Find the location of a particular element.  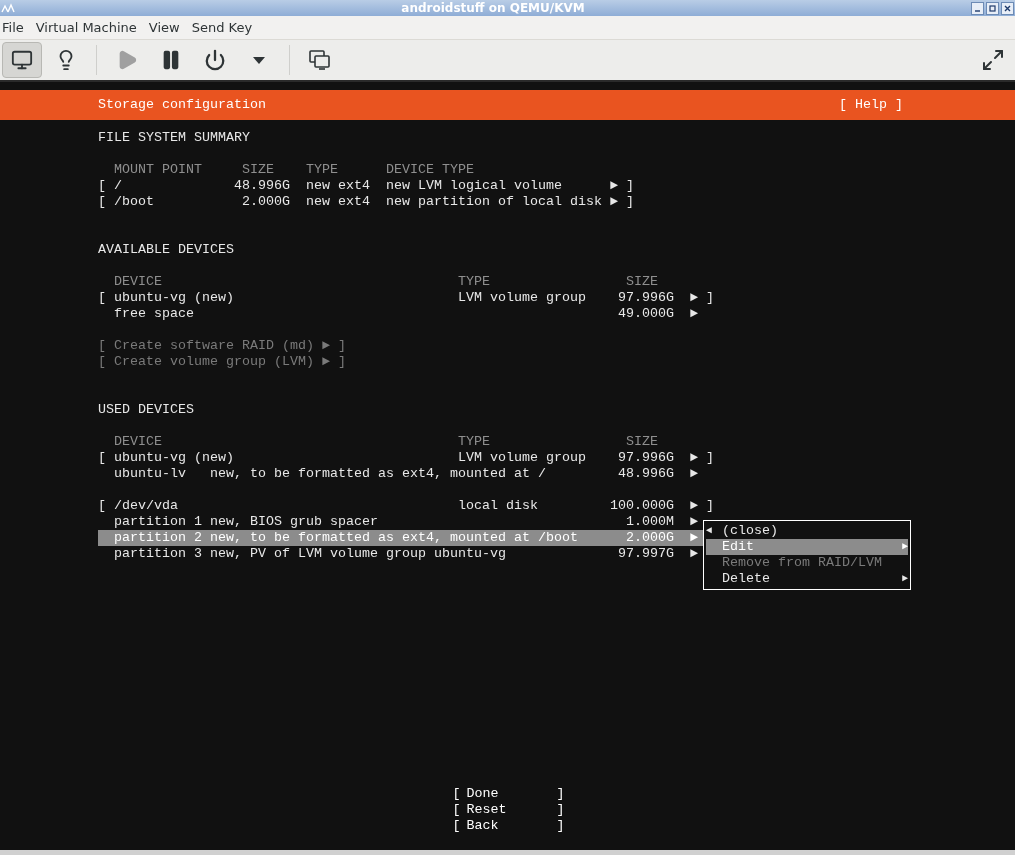

device-size: 1.000M is located at coordinates (650, 521).